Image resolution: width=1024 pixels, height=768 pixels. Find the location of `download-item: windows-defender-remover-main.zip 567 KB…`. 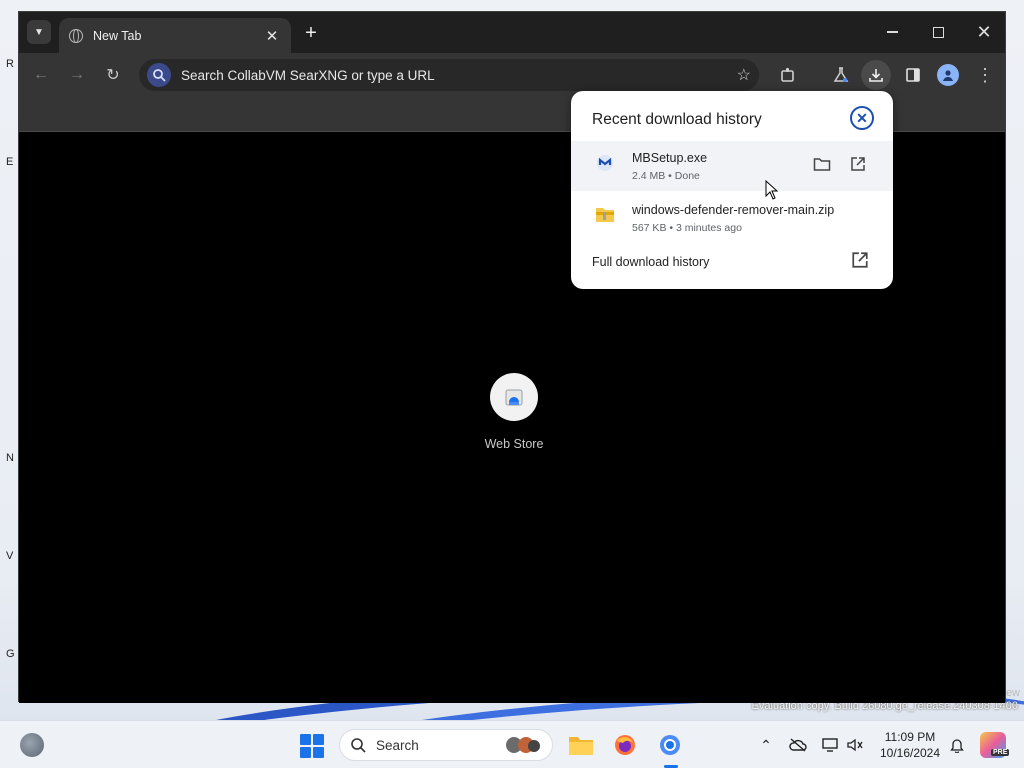

download-item: windows-defender-remover-main.zip 567 KB… is located at coordinates (732, 218).